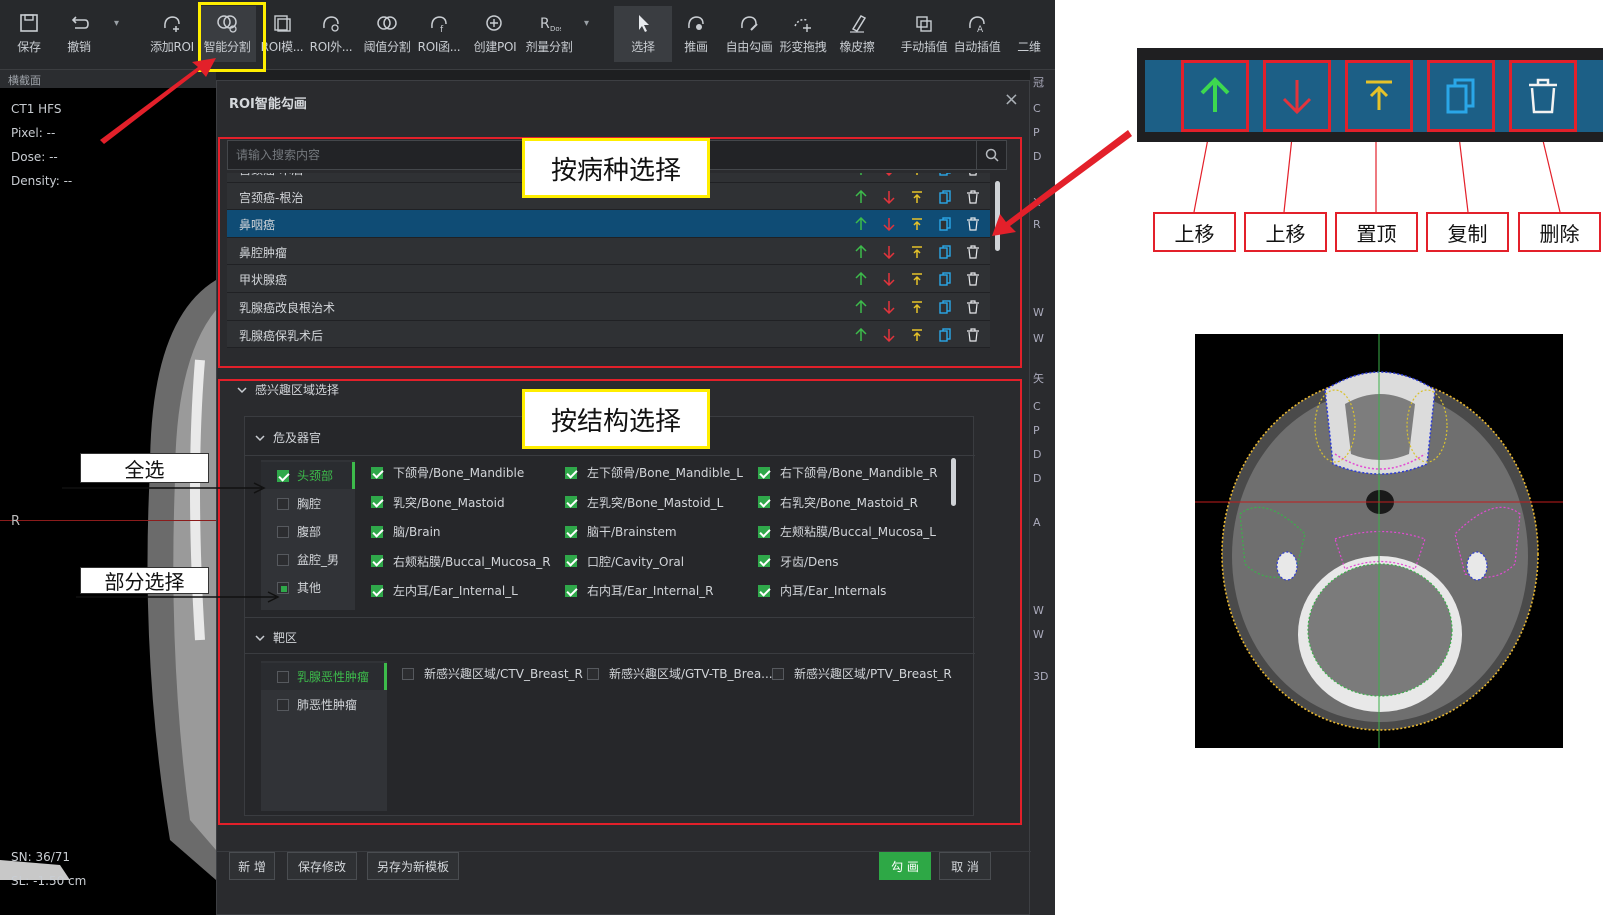  What do you see at coordinates (1467, 232) in the screenshot?
I see `zoom-label-copy: 复制` at bounding box center [1467, 232].